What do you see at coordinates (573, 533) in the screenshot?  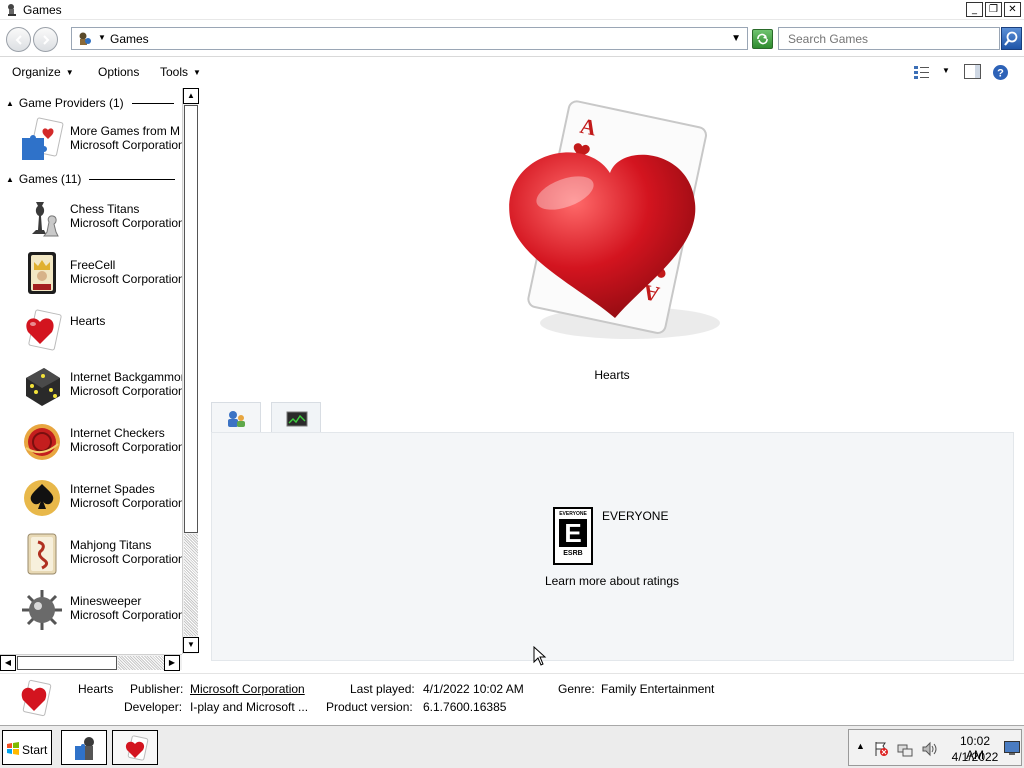 I see `badge-letter: E` at bounding box center [573, 533].